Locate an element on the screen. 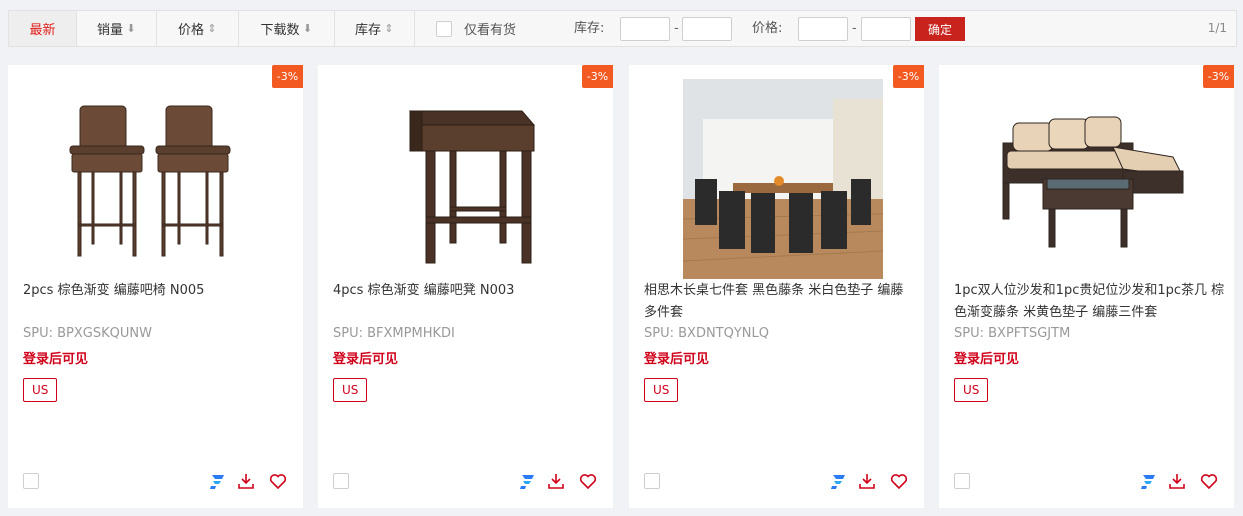  sort-tab-newest: 最新 is located at coordinates (43, 28).